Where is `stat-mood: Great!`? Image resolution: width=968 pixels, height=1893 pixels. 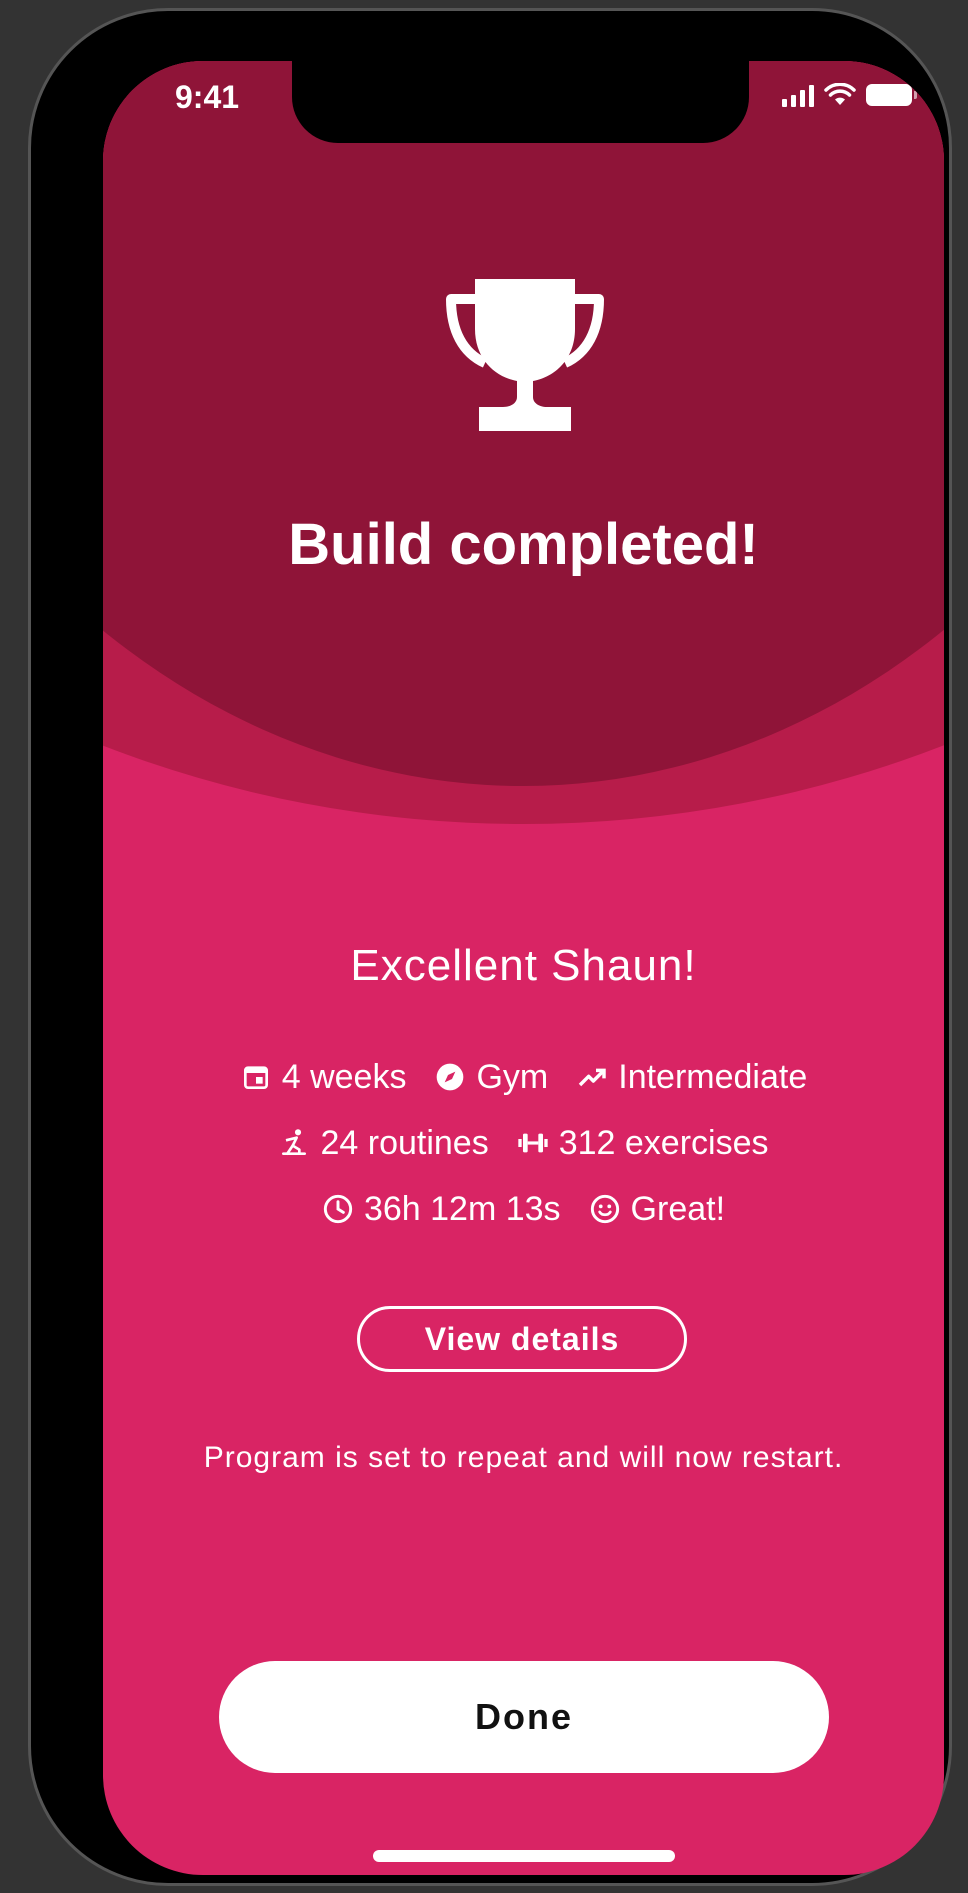
stat-mood: Great! is located at coordinates (657, 1209).